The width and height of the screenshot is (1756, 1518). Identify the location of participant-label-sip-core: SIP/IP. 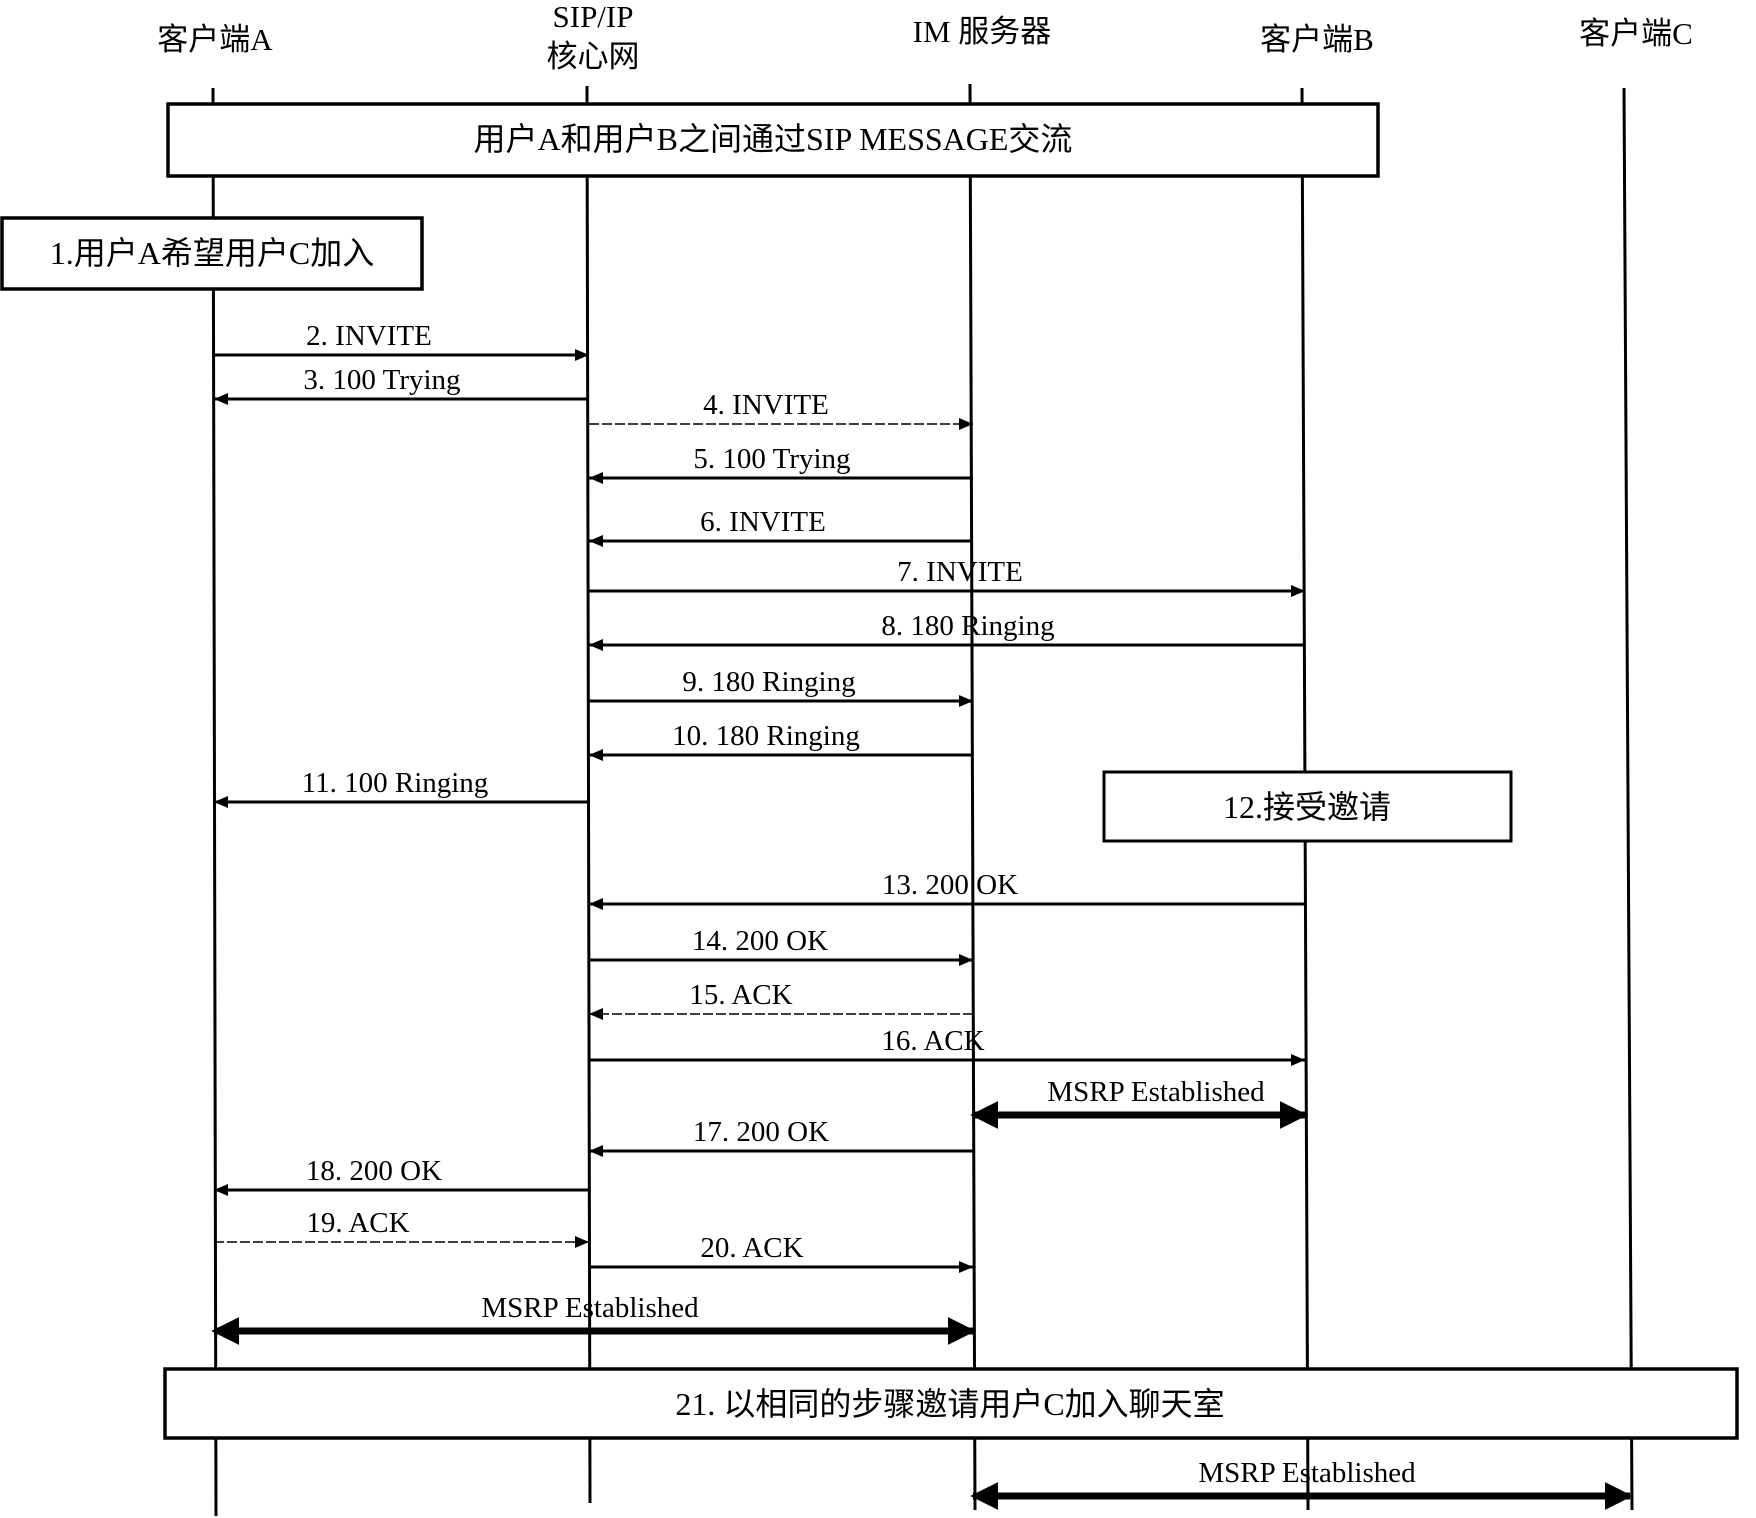
(593, 17).